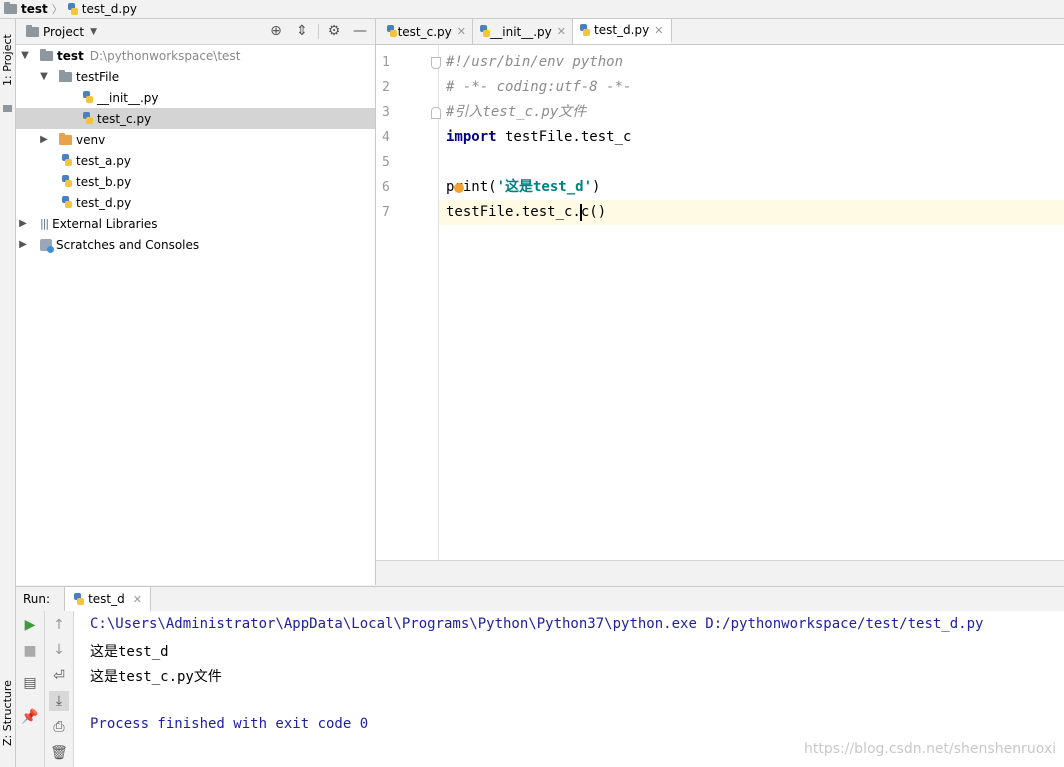 This screenshot has height=767, width=1064. Describe the element at coordinates (386, 137) in the screenshot. I see `line-number: 4` at that location.